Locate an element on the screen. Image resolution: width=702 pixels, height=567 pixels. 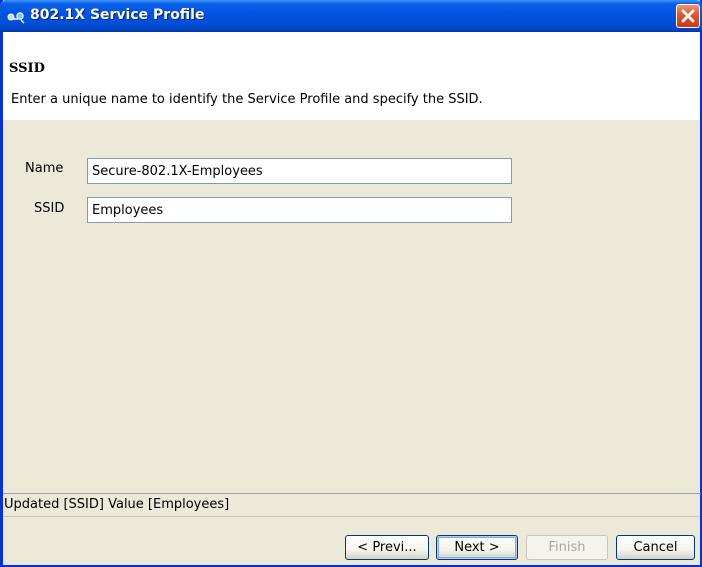
title-bar: 802.1X Service Profile is located at coordinates (351, 16).